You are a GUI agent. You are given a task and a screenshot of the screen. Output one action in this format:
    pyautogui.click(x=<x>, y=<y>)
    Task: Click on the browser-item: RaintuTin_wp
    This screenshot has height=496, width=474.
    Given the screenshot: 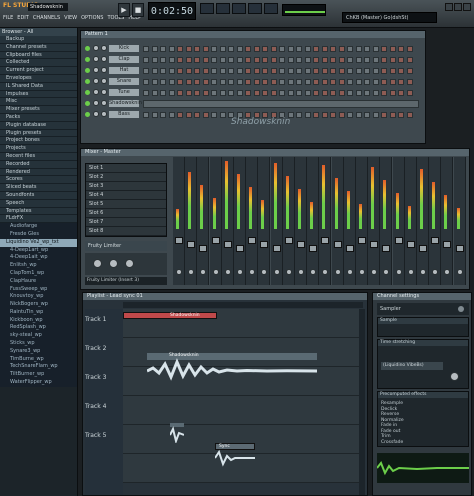 What is the action you would take?
    pyautogui.click(x=38, y=312)
    